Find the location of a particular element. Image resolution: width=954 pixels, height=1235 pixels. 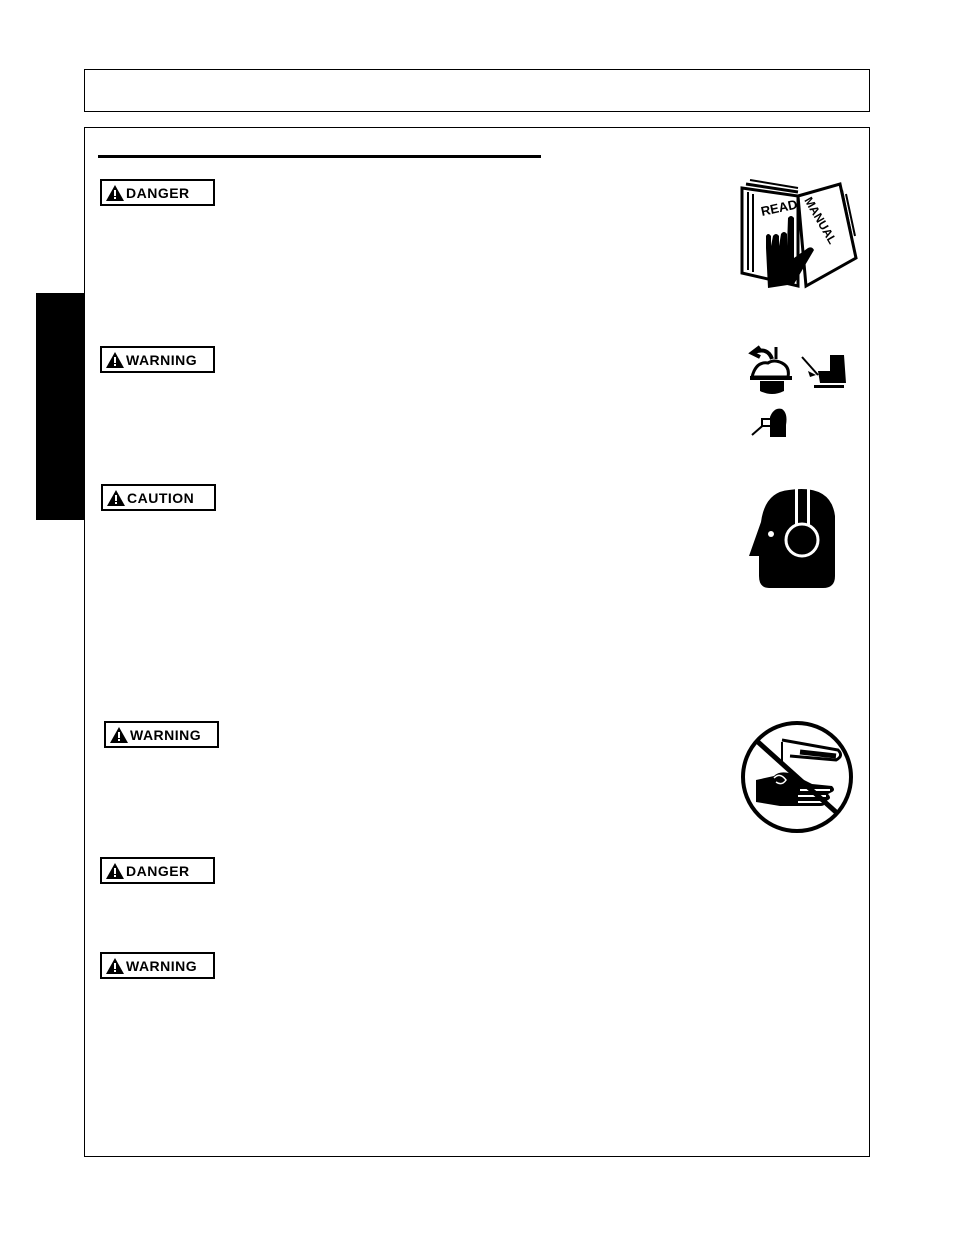

section-title-rule is located at coordinates (319, 156).